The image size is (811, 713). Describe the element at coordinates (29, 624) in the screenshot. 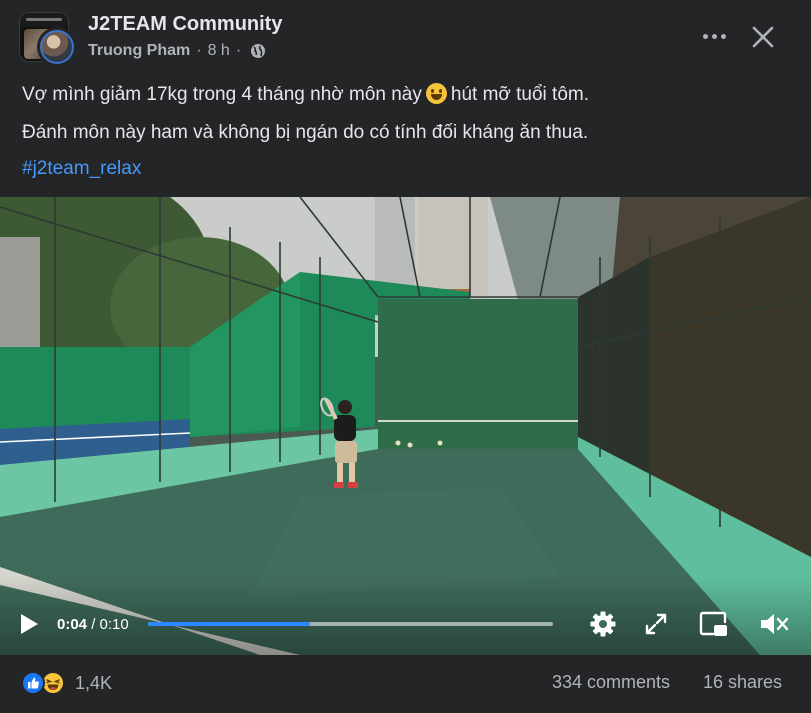

I see `play-icon` at that location.